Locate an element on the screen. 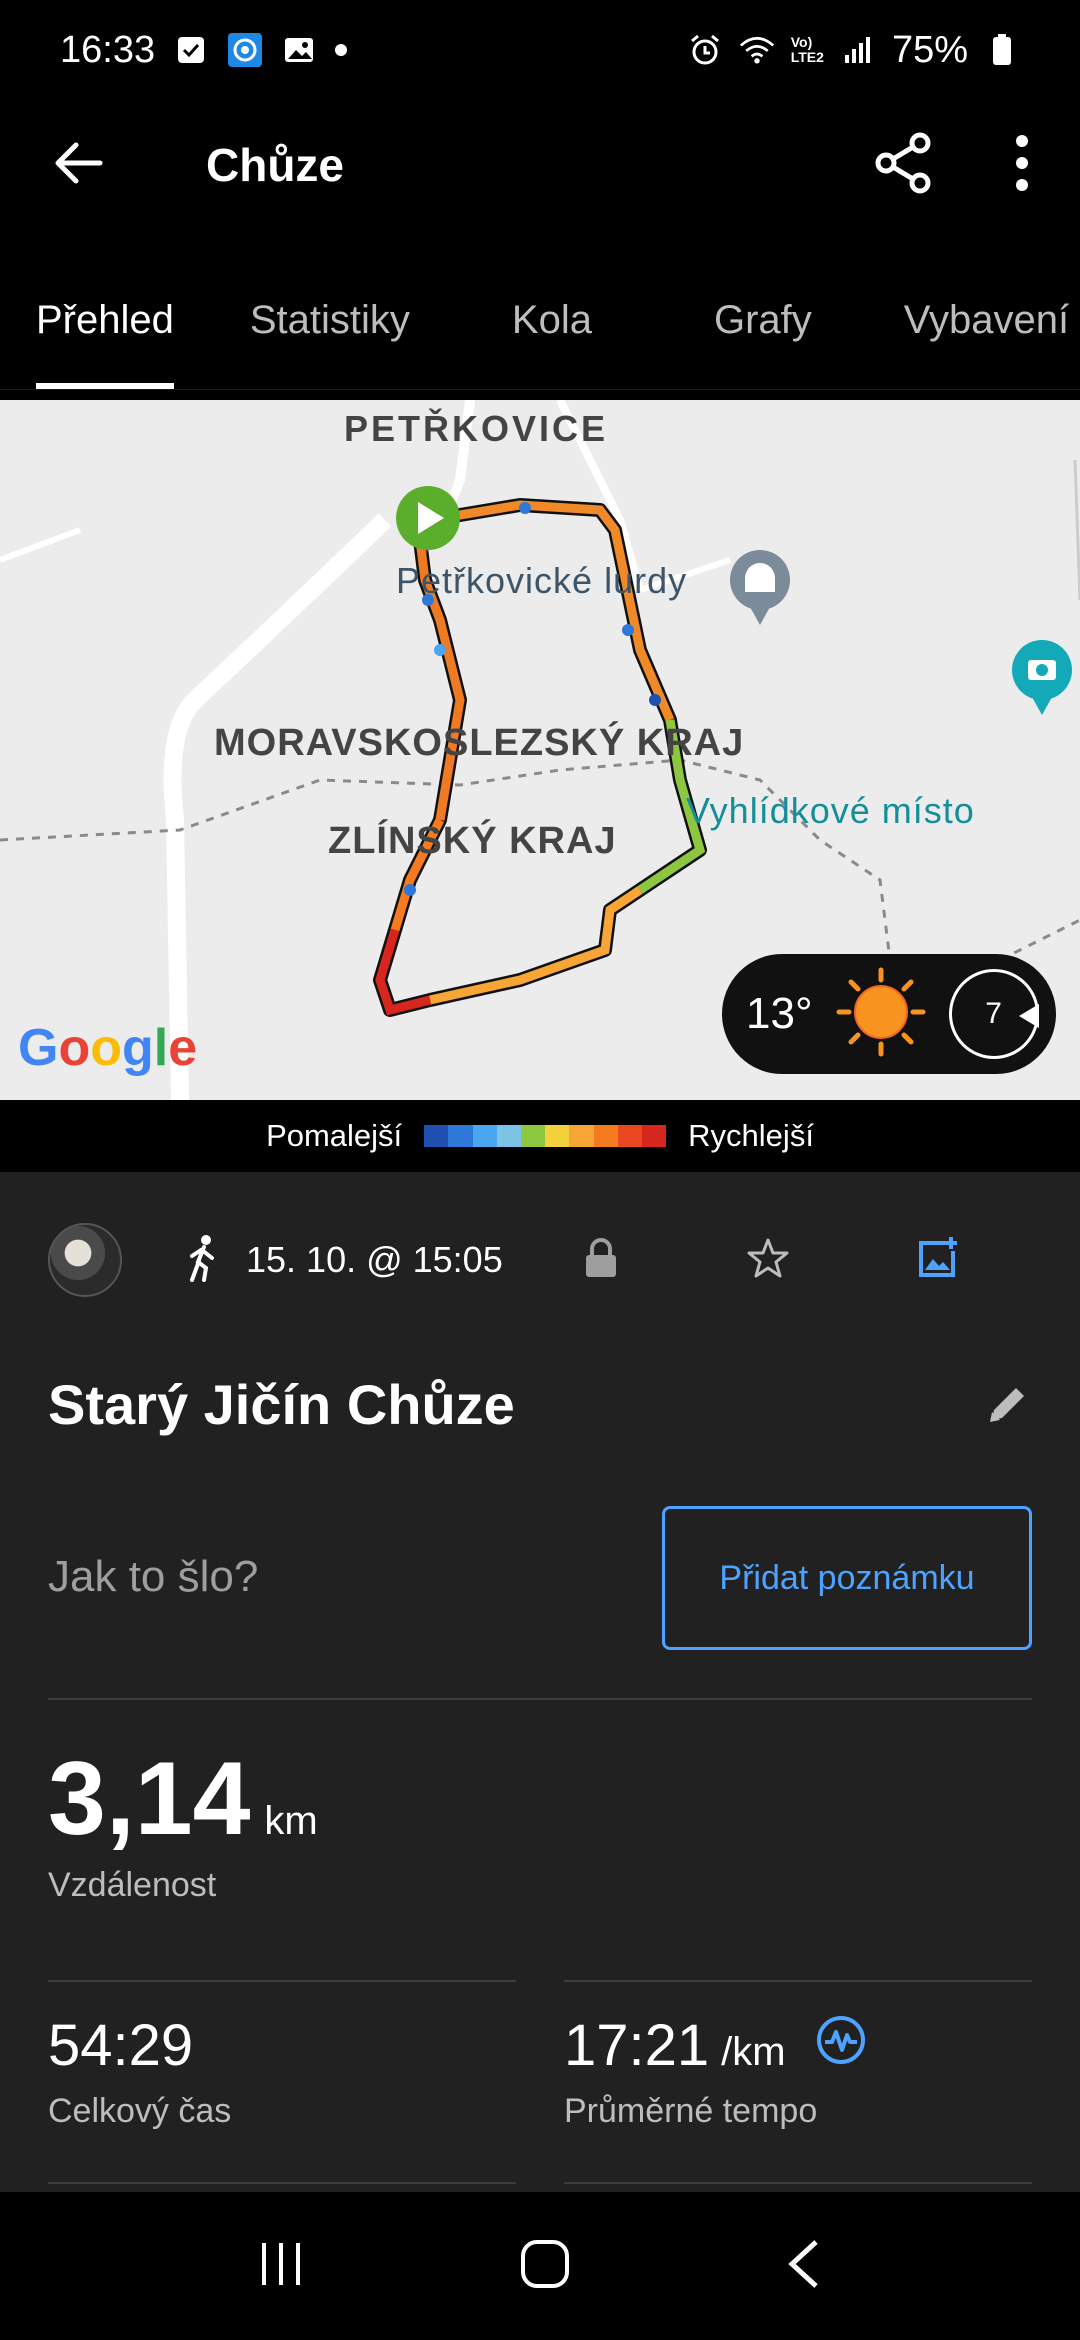 This screenshot has height=2340, width=1080. tab-bar: Přehled Statistiky Kola Grafy Vybavení is located at coordinates (540, 330).